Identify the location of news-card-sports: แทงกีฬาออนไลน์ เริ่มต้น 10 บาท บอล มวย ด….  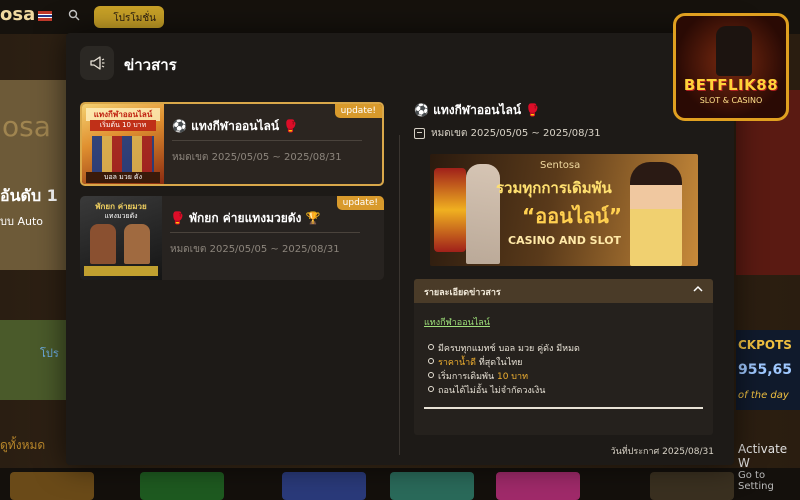
(232, 144).